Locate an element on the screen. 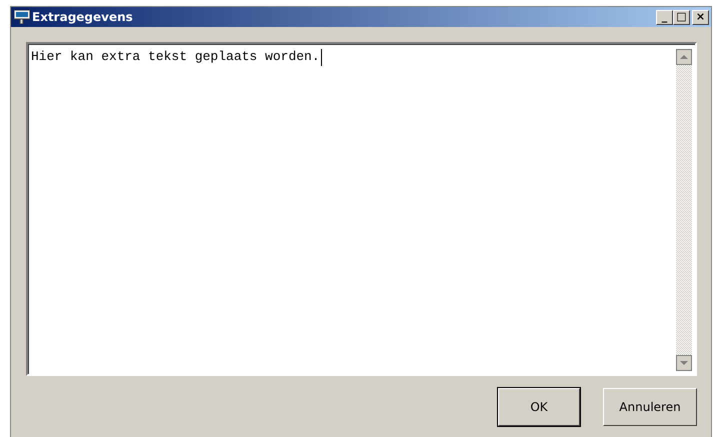 This screenshot has height=437, width=718. dialog-button: Annuleren is located at coordinates (650, 407).